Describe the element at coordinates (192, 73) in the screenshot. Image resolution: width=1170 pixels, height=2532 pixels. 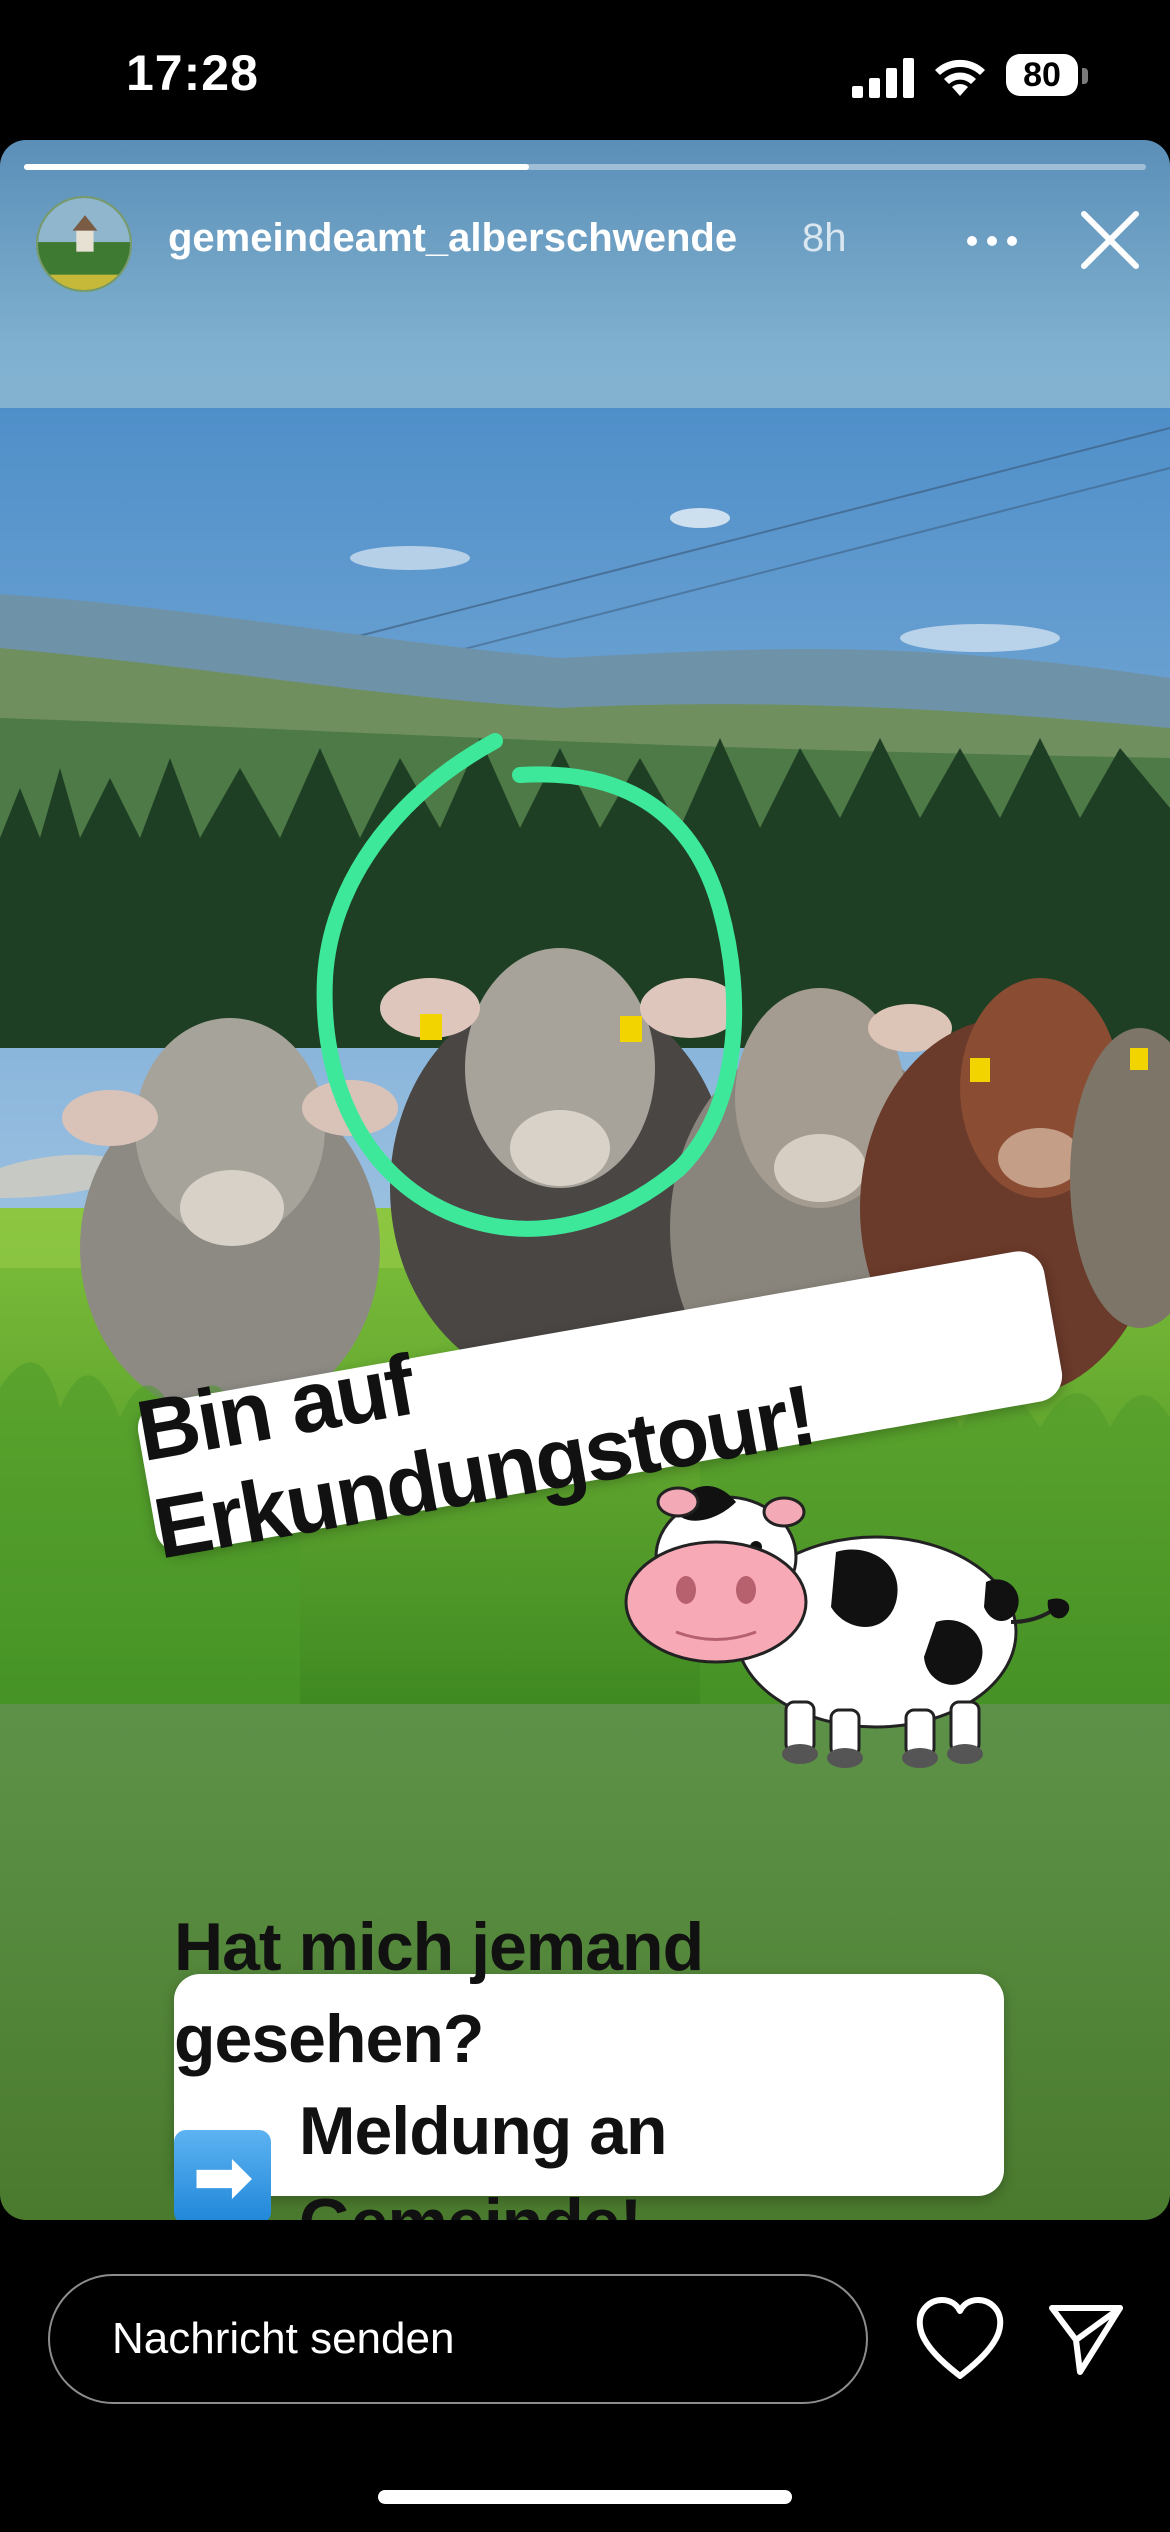
I see `status-time: 17:28` at that location.